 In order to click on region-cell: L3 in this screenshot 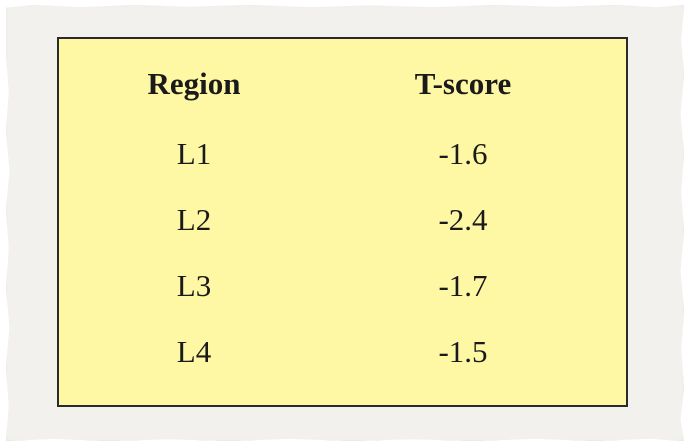, I will do `click(194, 285)`.